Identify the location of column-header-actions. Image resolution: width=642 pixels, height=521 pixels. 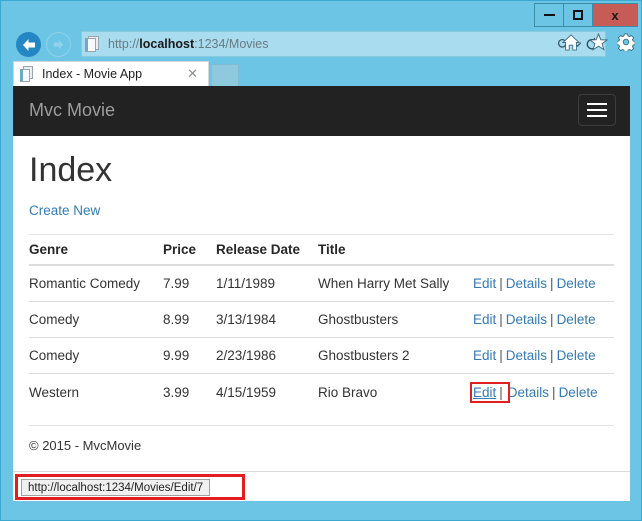
(543, 250).